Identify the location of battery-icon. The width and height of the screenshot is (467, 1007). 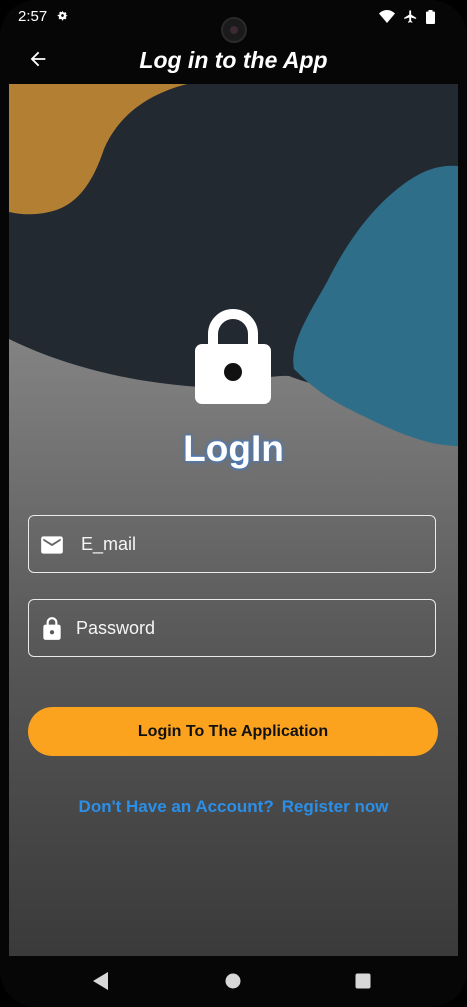
(430, 16).